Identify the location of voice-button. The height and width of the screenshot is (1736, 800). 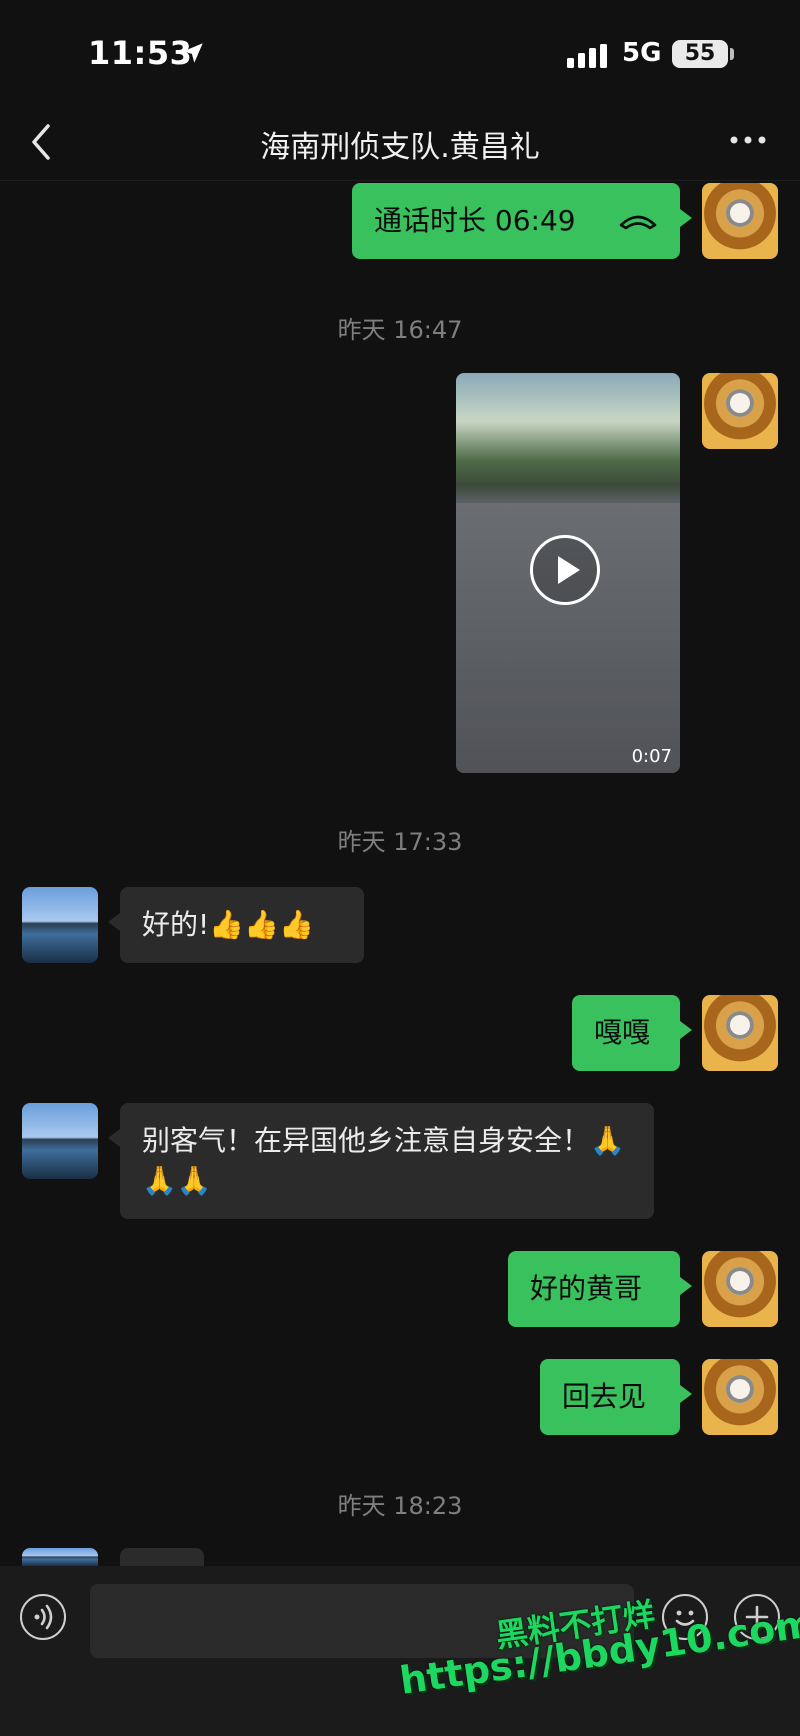
(43, 1617).